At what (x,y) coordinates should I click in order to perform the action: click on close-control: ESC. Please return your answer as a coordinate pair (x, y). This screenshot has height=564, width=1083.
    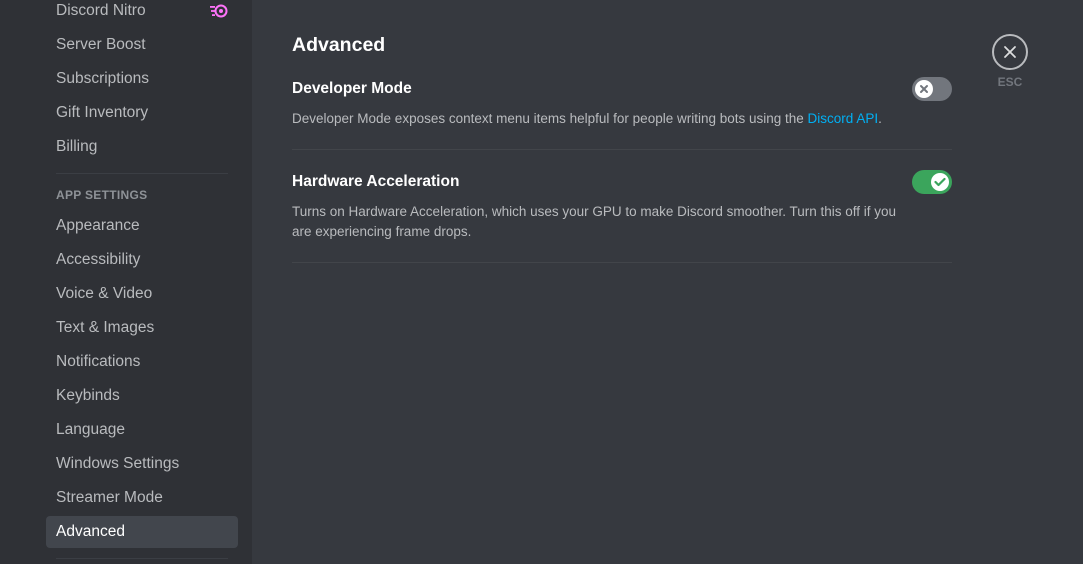
    Looking at the image, I should click on (1010, 61).